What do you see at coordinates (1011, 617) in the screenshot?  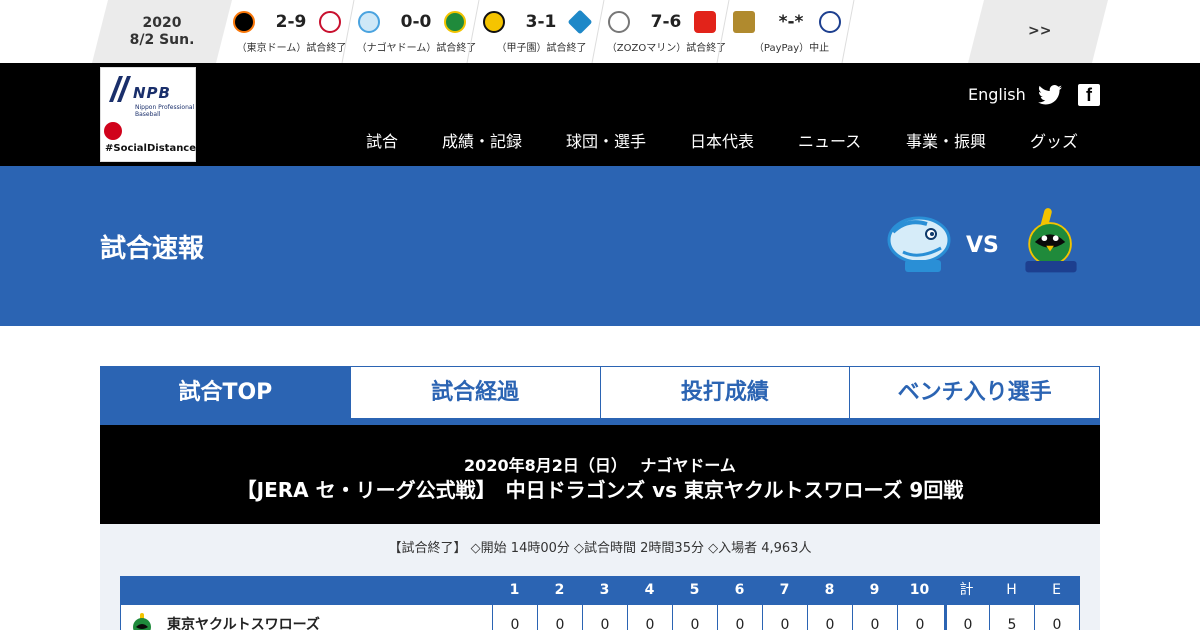 I see `total-hits: 5` at bounding box center [1011, 617].